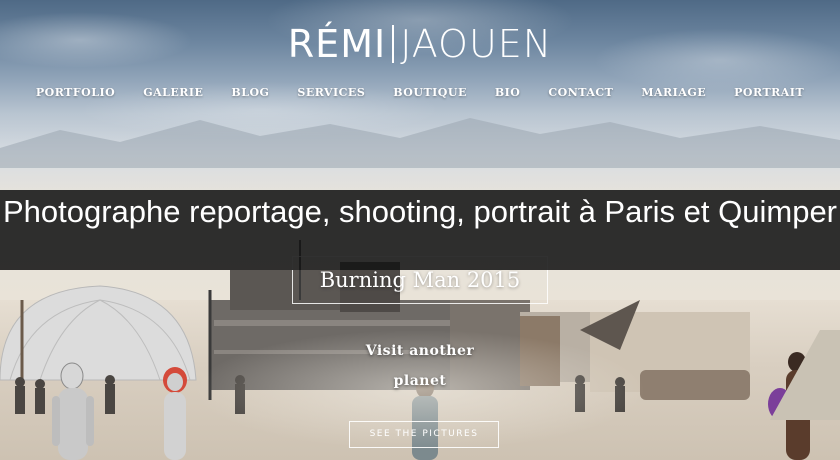  Describe the element at coordinates (420, 366) in the screenshot. I see `hero-tagline: Visit another planet` at that location.